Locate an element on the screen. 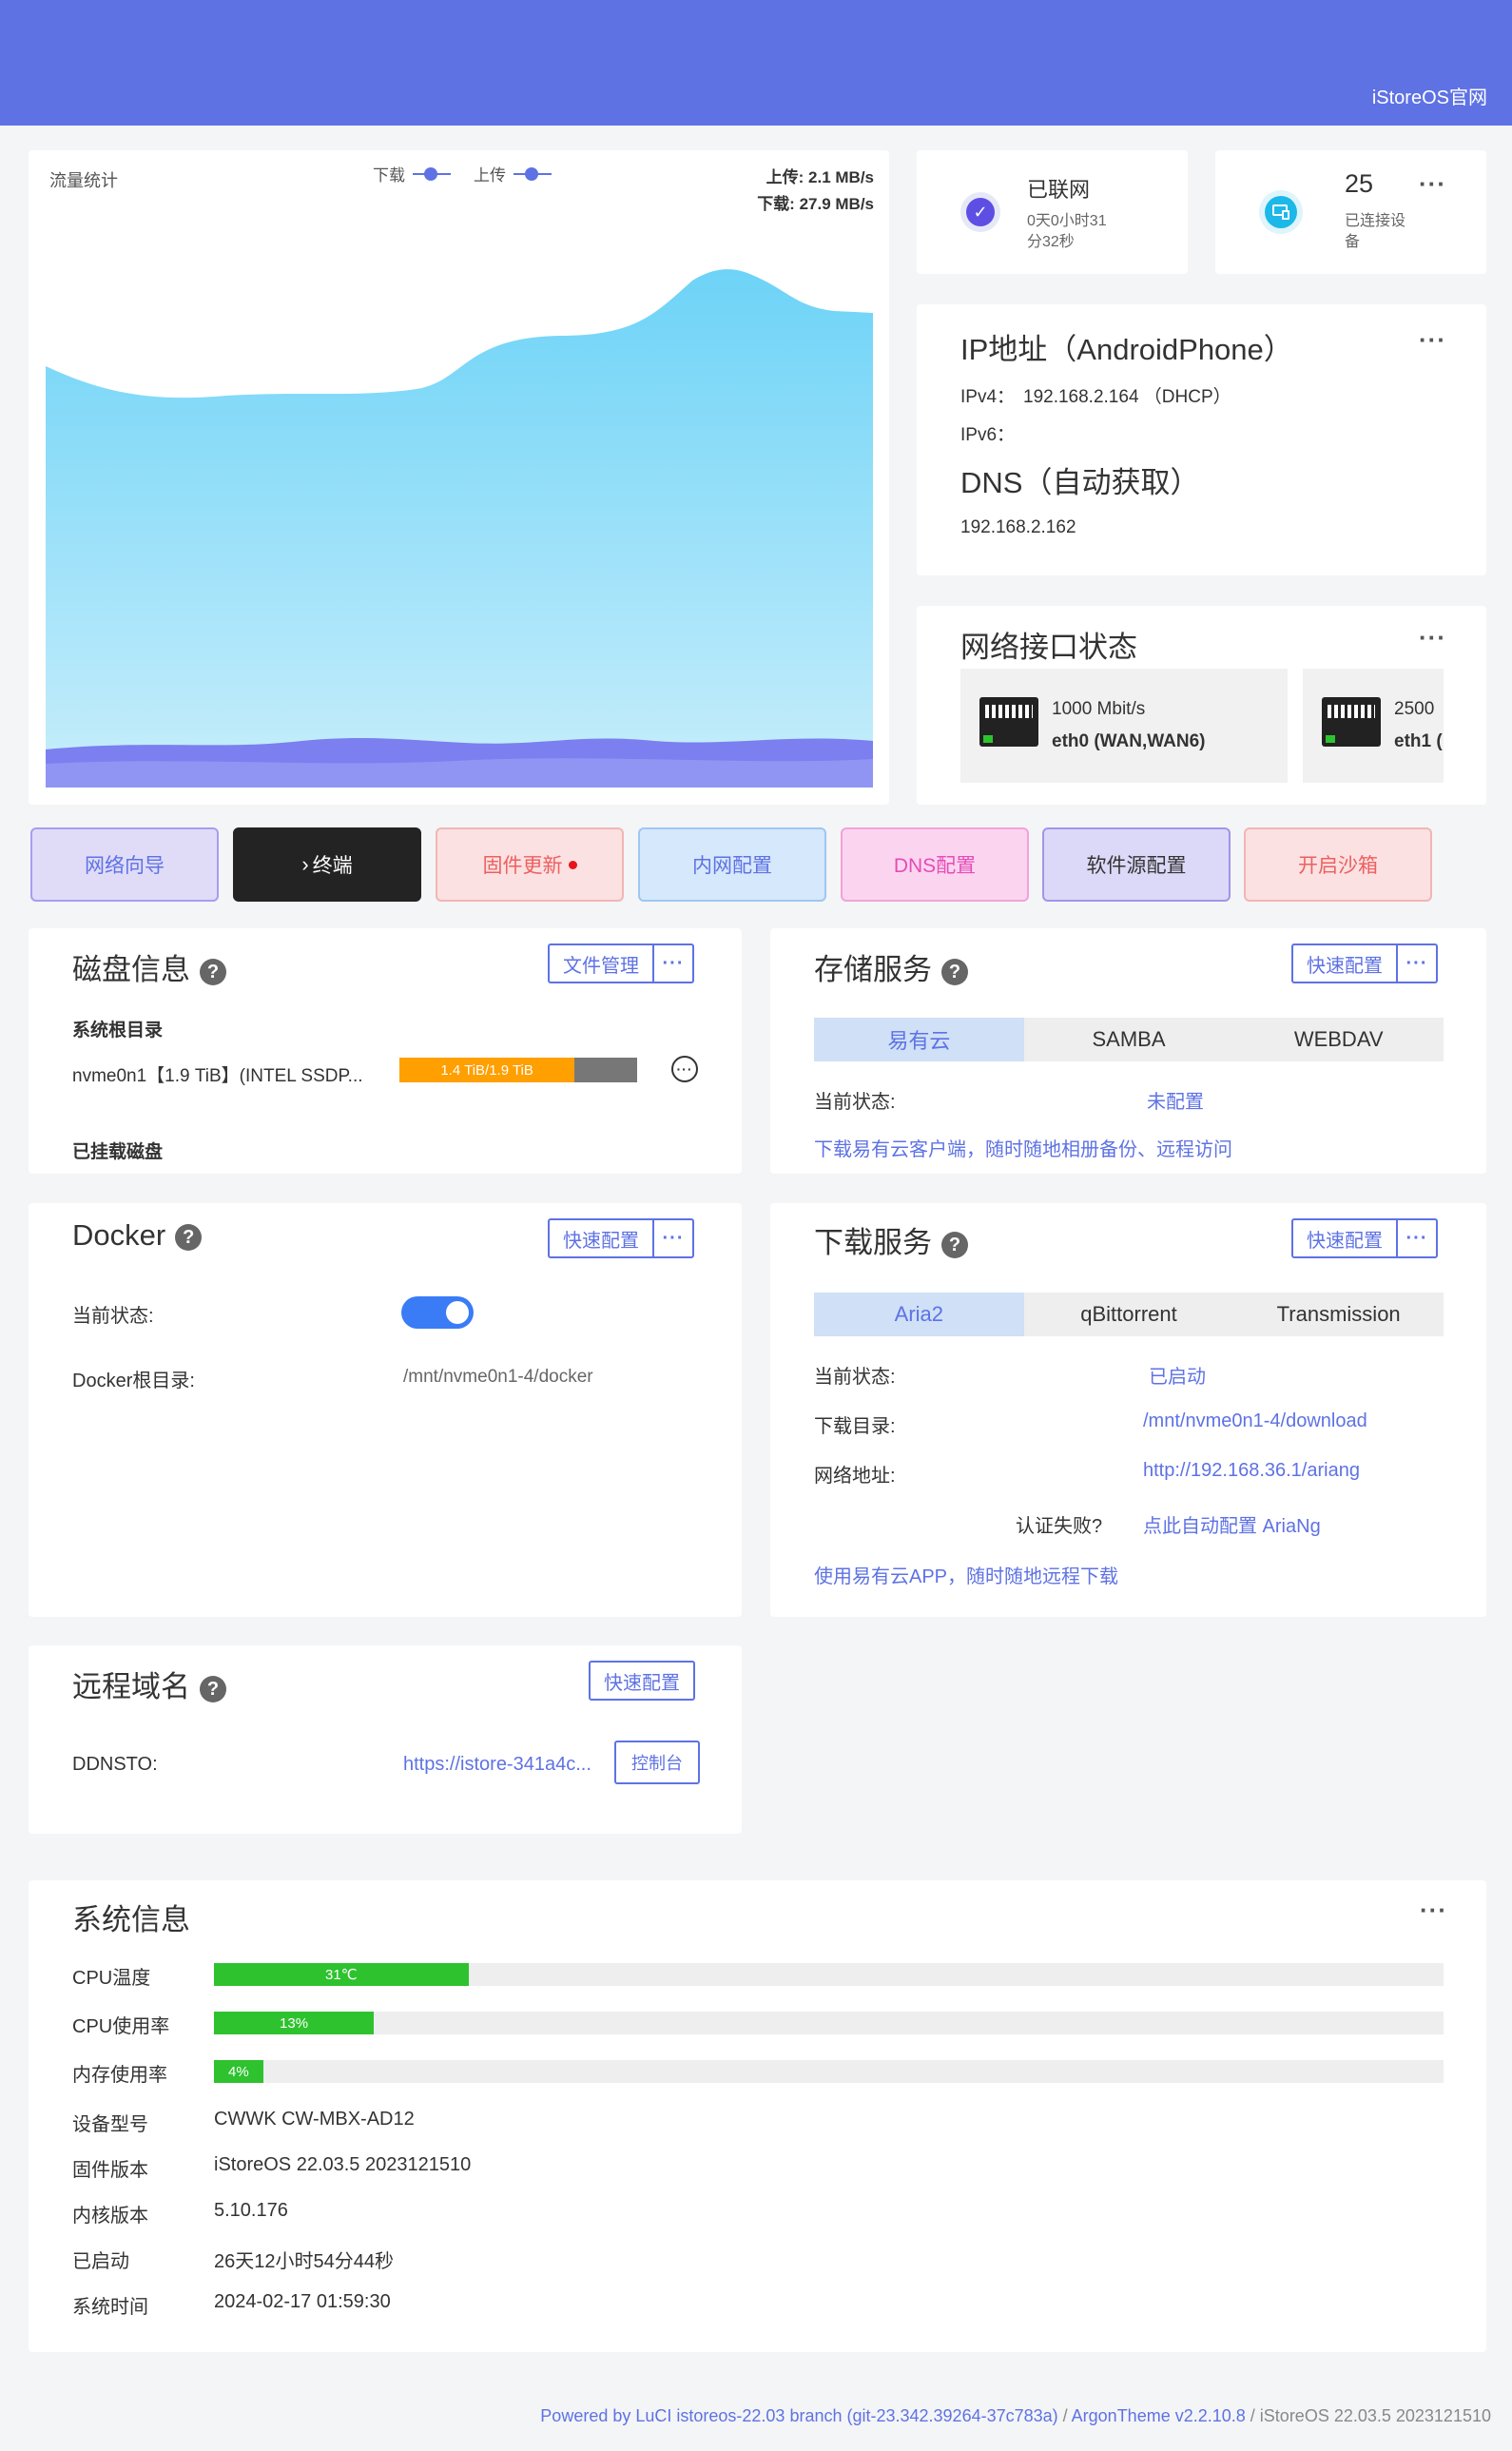  netif-more-icon: ··· is located at coordinates (1433, 637).